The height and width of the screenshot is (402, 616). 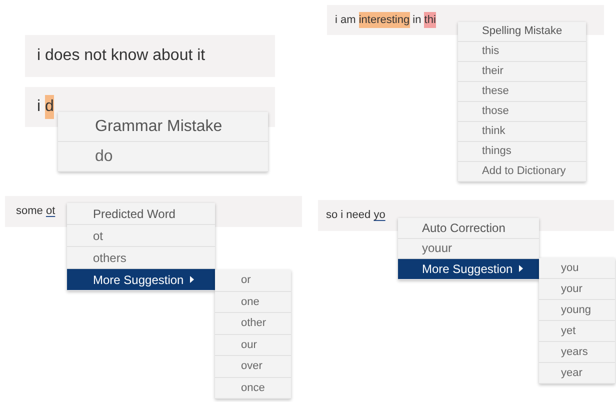 I want to click on menu-item: Add to Dictionary, so click(x=522, y=172).